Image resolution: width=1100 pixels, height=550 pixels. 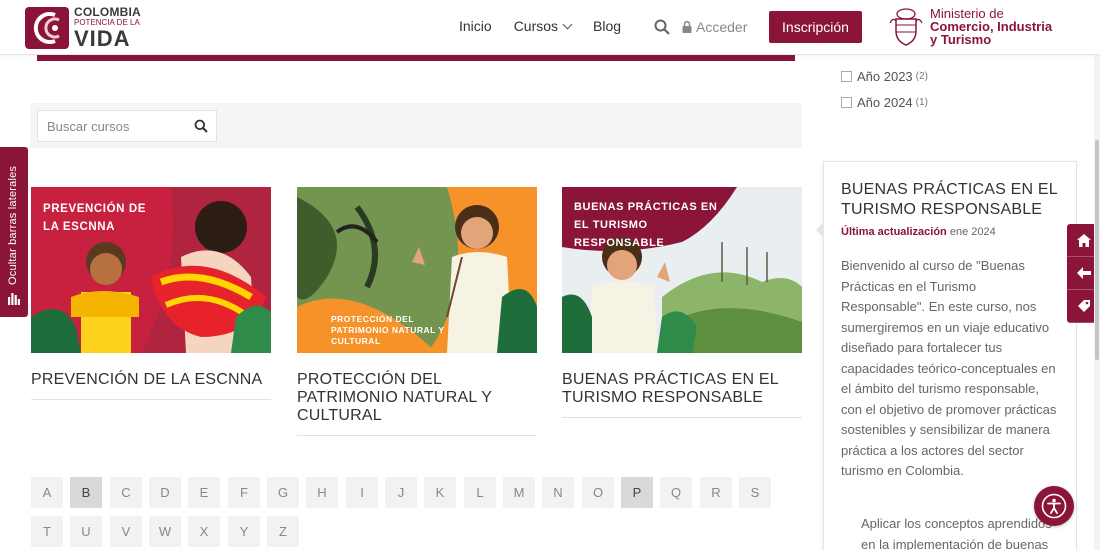 What do you see at coordinates (722, 27) in the screenshot?
I see `login-label: Acceder` at bounding box center [722, 27].